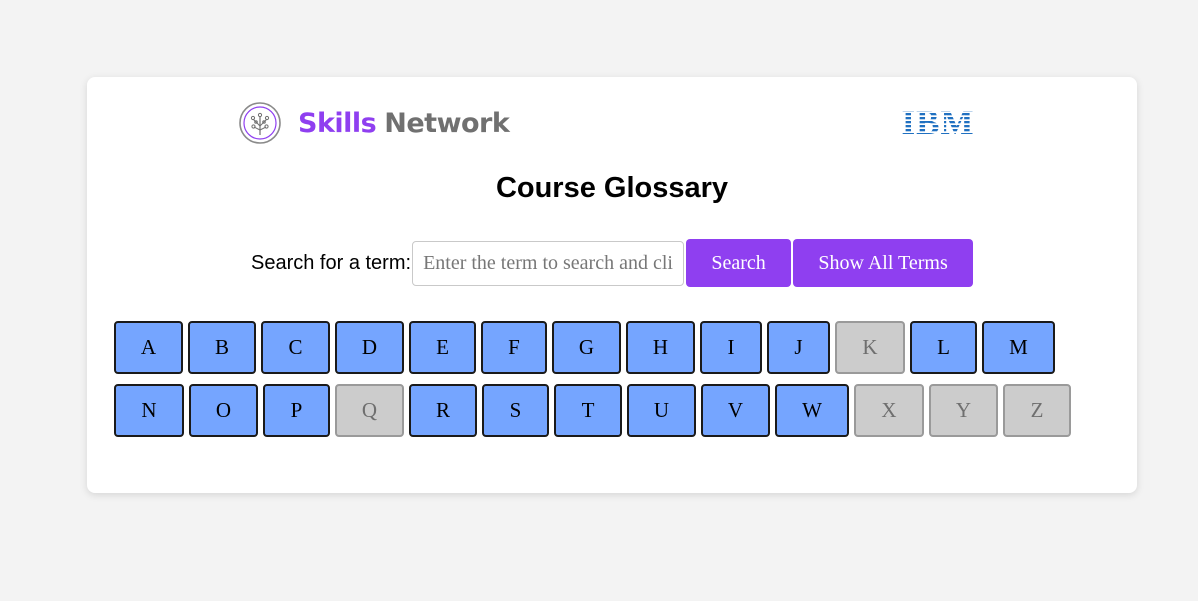  I want to click on letter-button-x: X, so click(889, 410).